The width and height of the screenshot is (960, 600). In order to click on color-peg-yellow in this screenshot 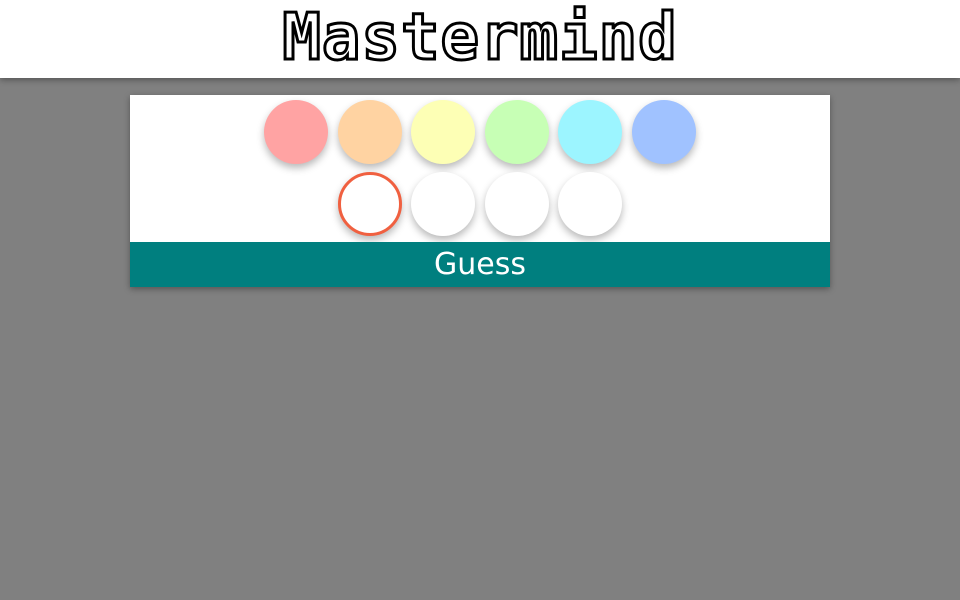, I will do `click(443, 132)`.